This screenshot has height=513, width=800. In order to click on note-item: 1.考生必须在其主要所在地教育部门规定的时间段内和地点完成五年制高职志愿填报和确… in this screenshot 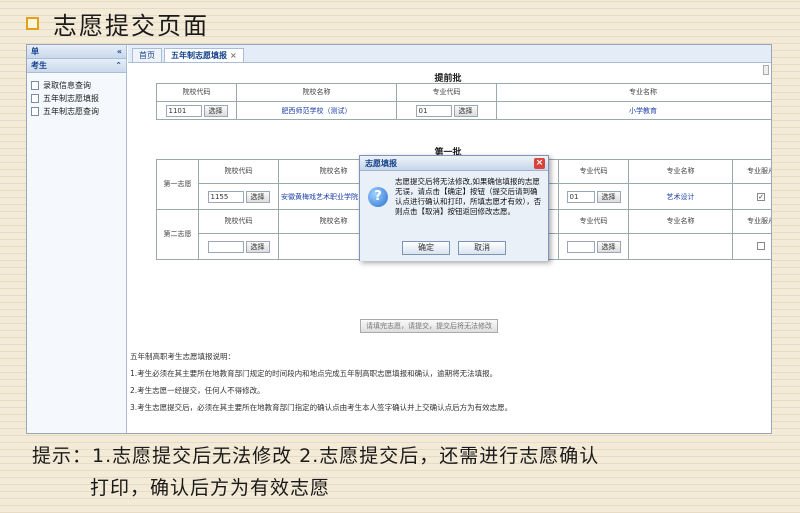, I will do `click(314, 373)`.